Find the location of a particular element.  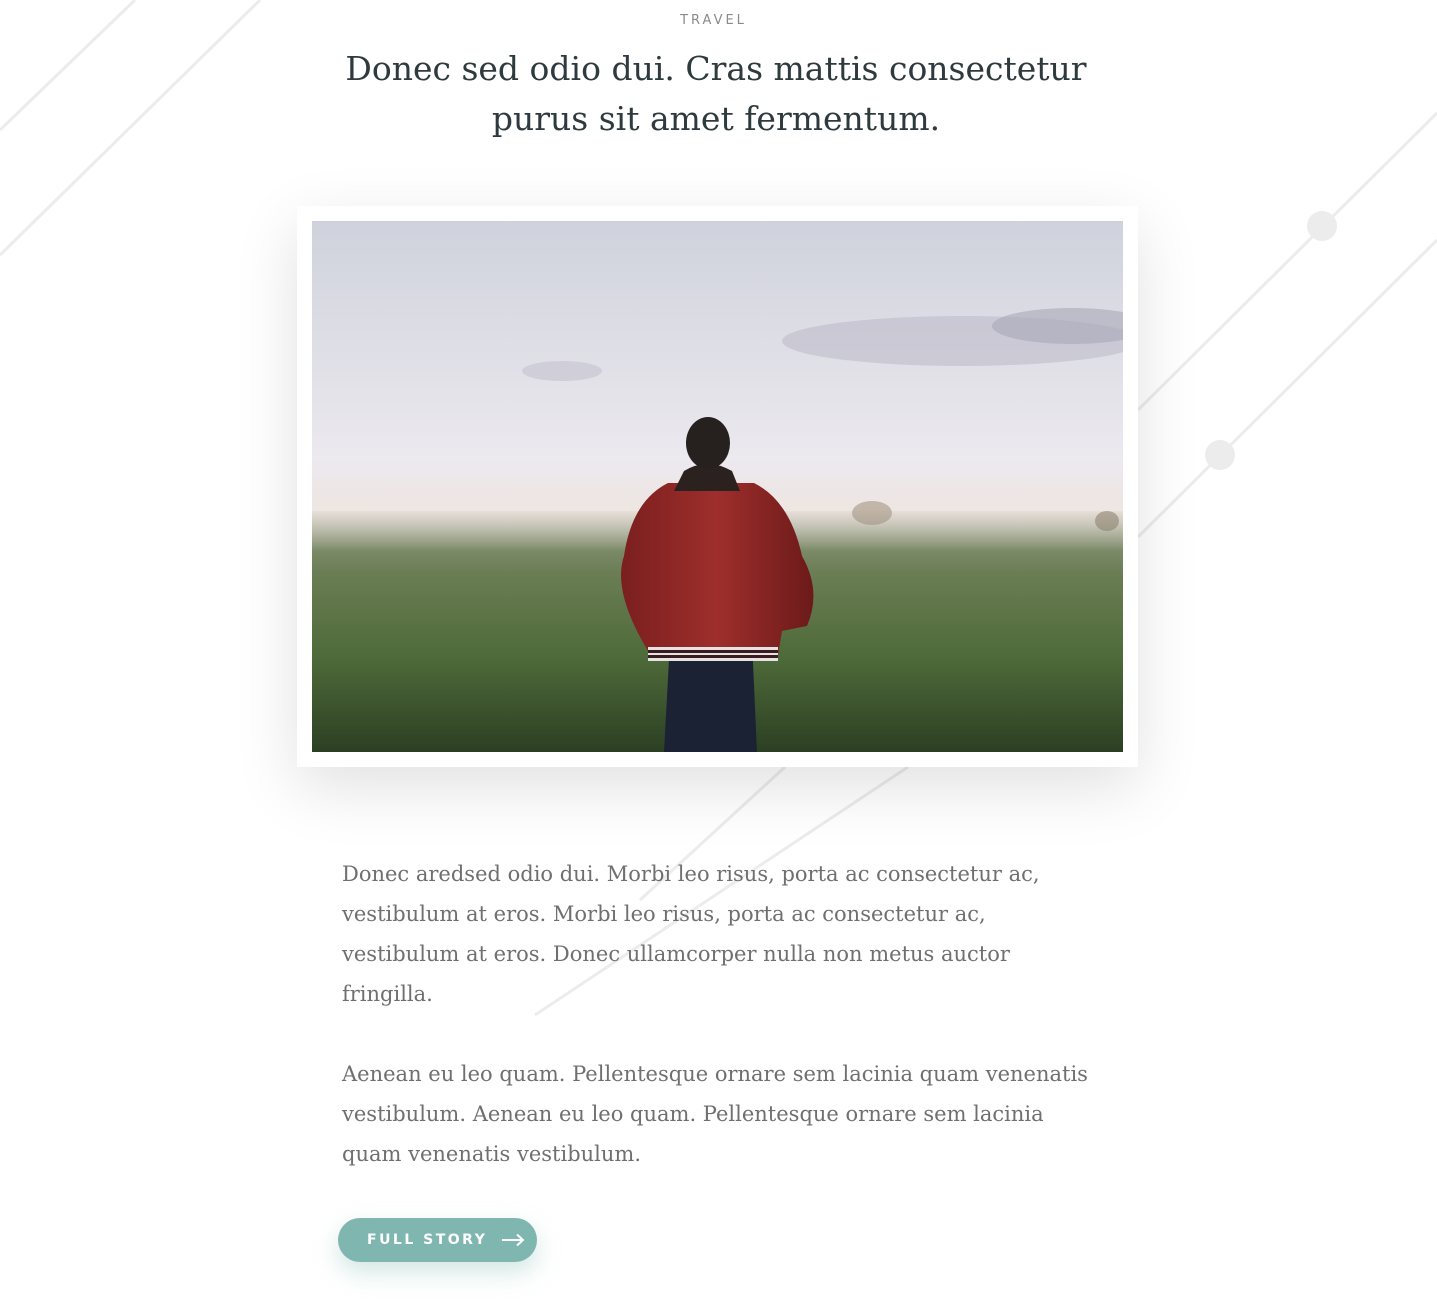

category-label: TRAVEL is located at coordinates (713, 20).